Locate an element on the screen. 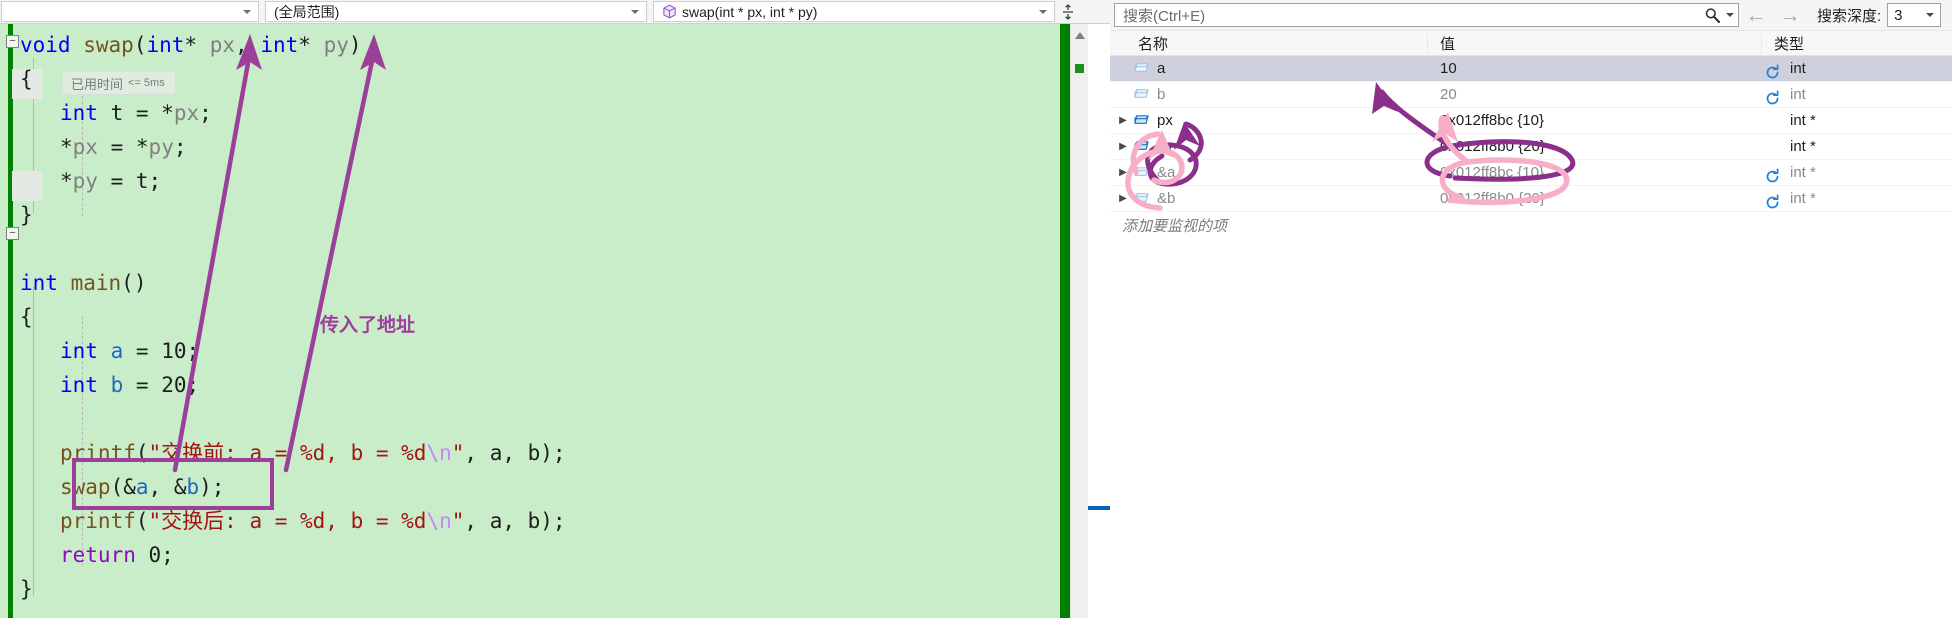  watch-row-name-cell: ▶ &b is located at coordinates (1269, 198).